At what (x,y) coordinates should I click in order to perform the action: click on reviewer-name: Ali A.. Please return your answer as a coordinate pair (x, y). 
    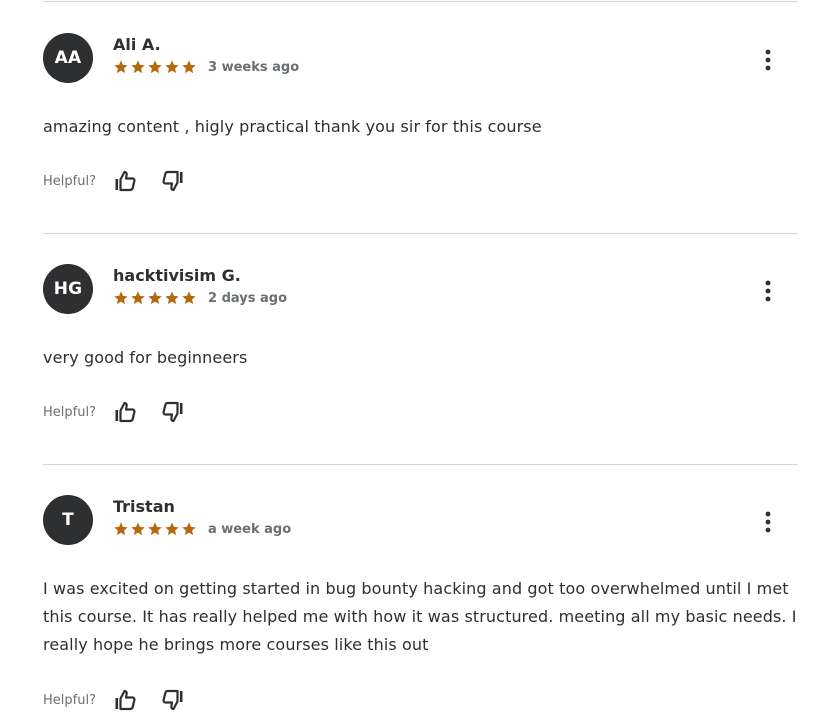
    Looking at the image, I should click on (137, 44).